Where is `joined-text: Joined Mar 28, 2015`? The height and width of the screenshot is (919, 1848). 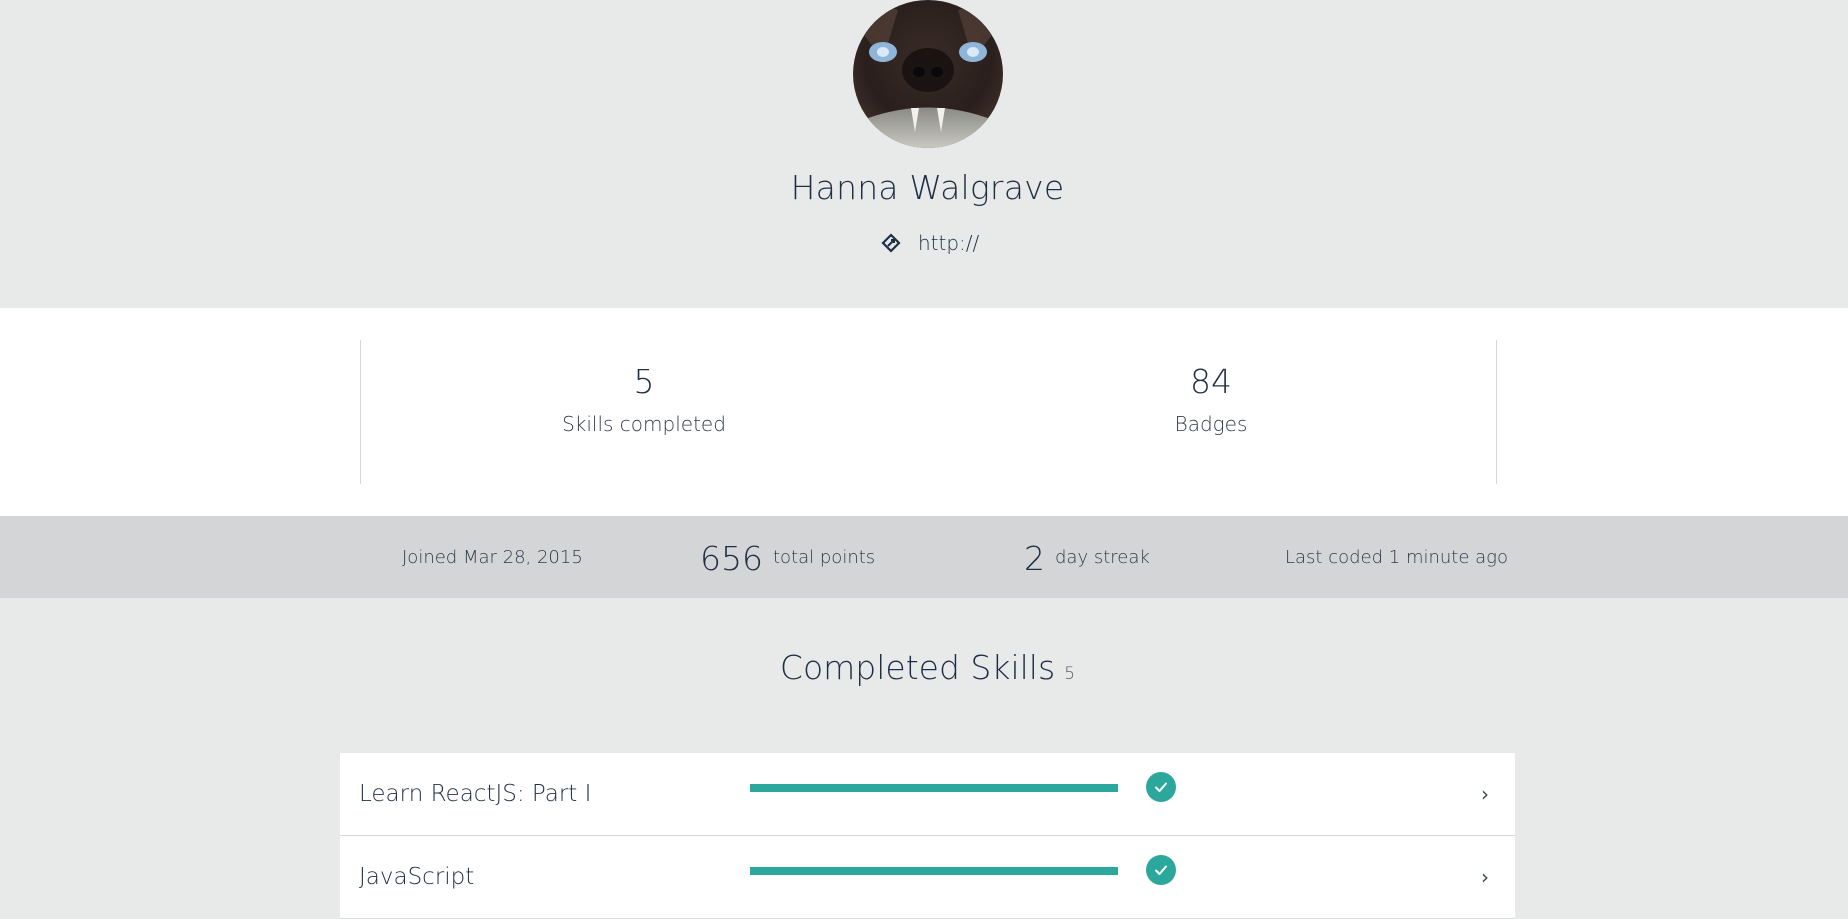
joined-text: Joined Mar 28, 2015 is located at coordinates (492, 557).